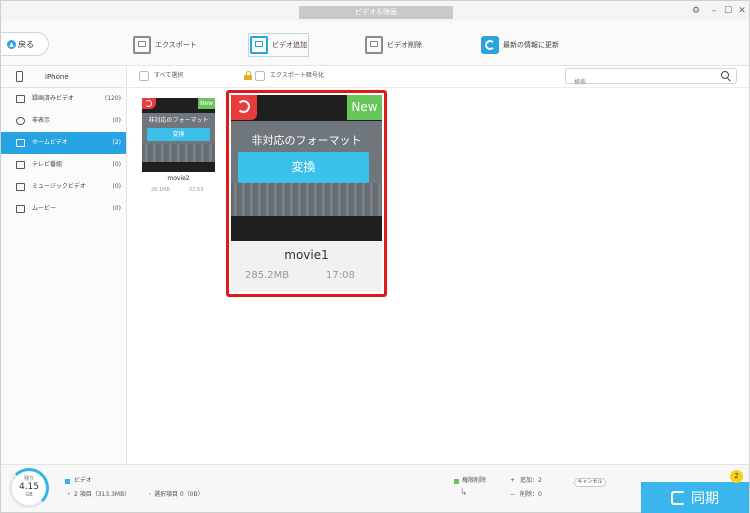 This screenshot has height=513, width=750. What do you see at coordinates (696, 11) in the screenshot?
I see `settings-gear-icon: ⚙` at bounding box center [696, 11].